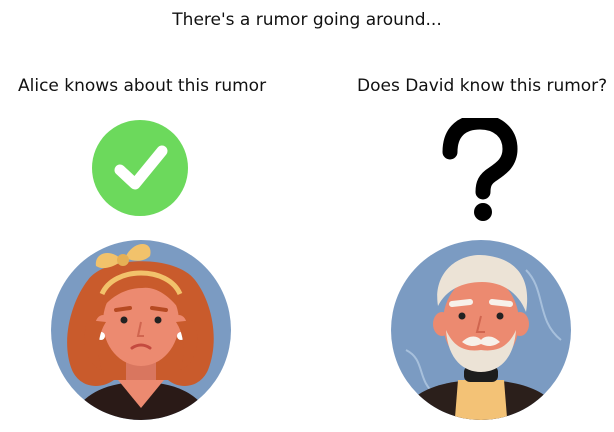 The height and width of the screenshot is (432, 614). Describe the element at coordinates (142, 86) in the screenshot. I see `alice-label: Alice knows about this rumor` at that location.